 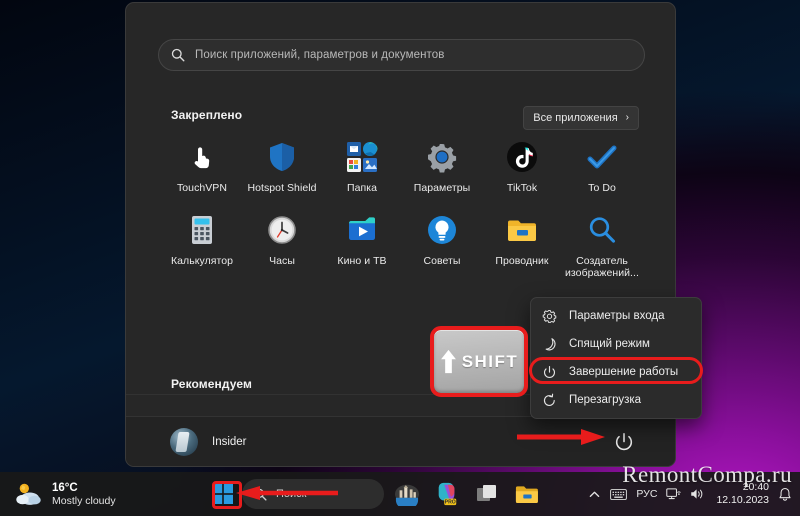 What do you see at coordinates (202, 230) in the screenshot?
I see `calculator-icon` at bounding box center [202, 230].